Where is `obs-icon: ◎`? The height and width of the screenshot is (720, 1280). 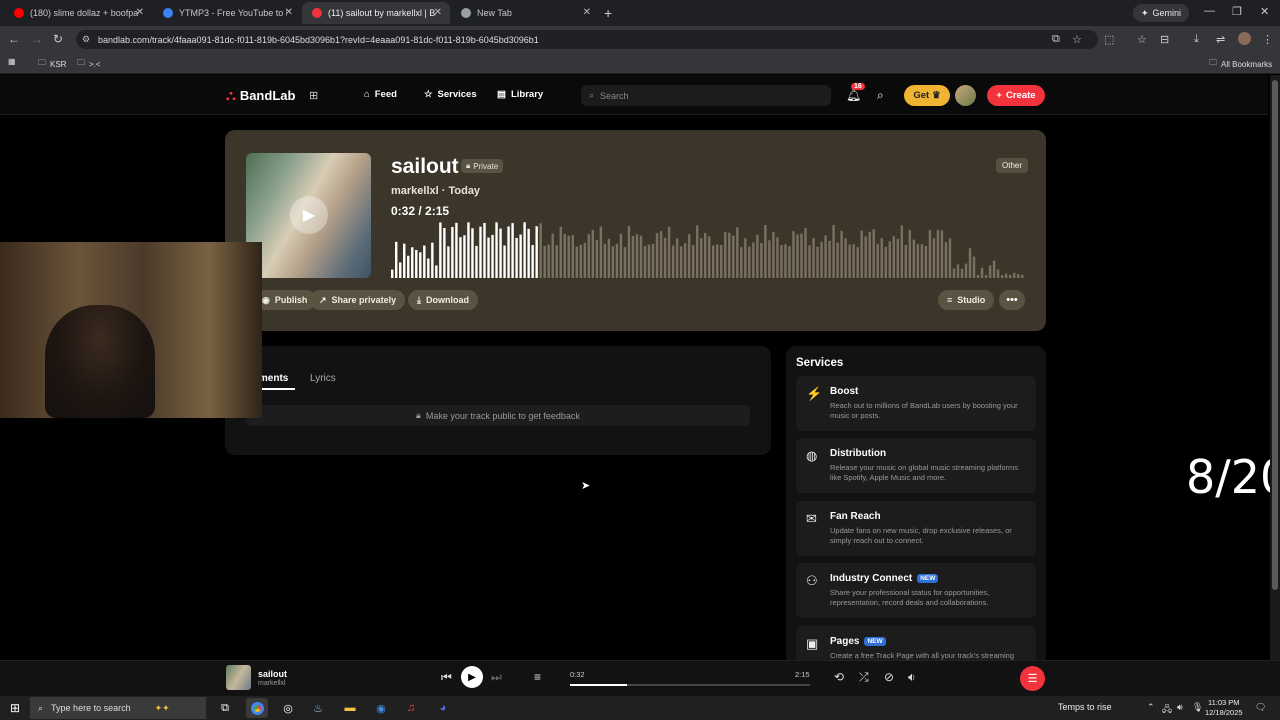
obs-icon: ◎ is located at coordinates (288, 708).